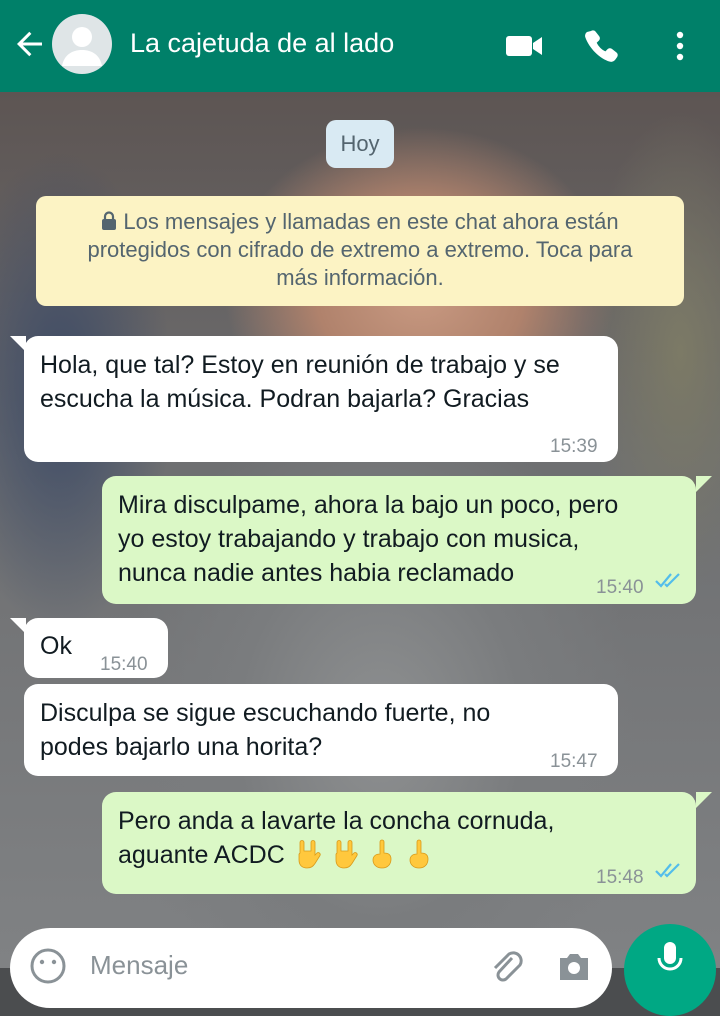  What do you see at coordinates (524, 46) in the screenshot?
I see `video-call-icon` at bounding box center [524, 46].